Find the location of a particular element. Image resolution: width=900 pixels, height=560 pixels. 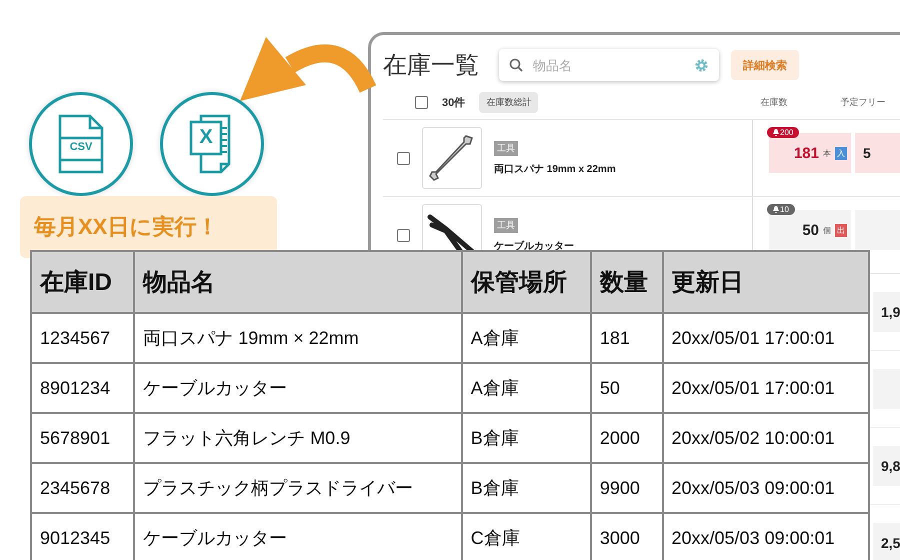

page-title: 在庫一覧 is located at coordinates (431, 66).